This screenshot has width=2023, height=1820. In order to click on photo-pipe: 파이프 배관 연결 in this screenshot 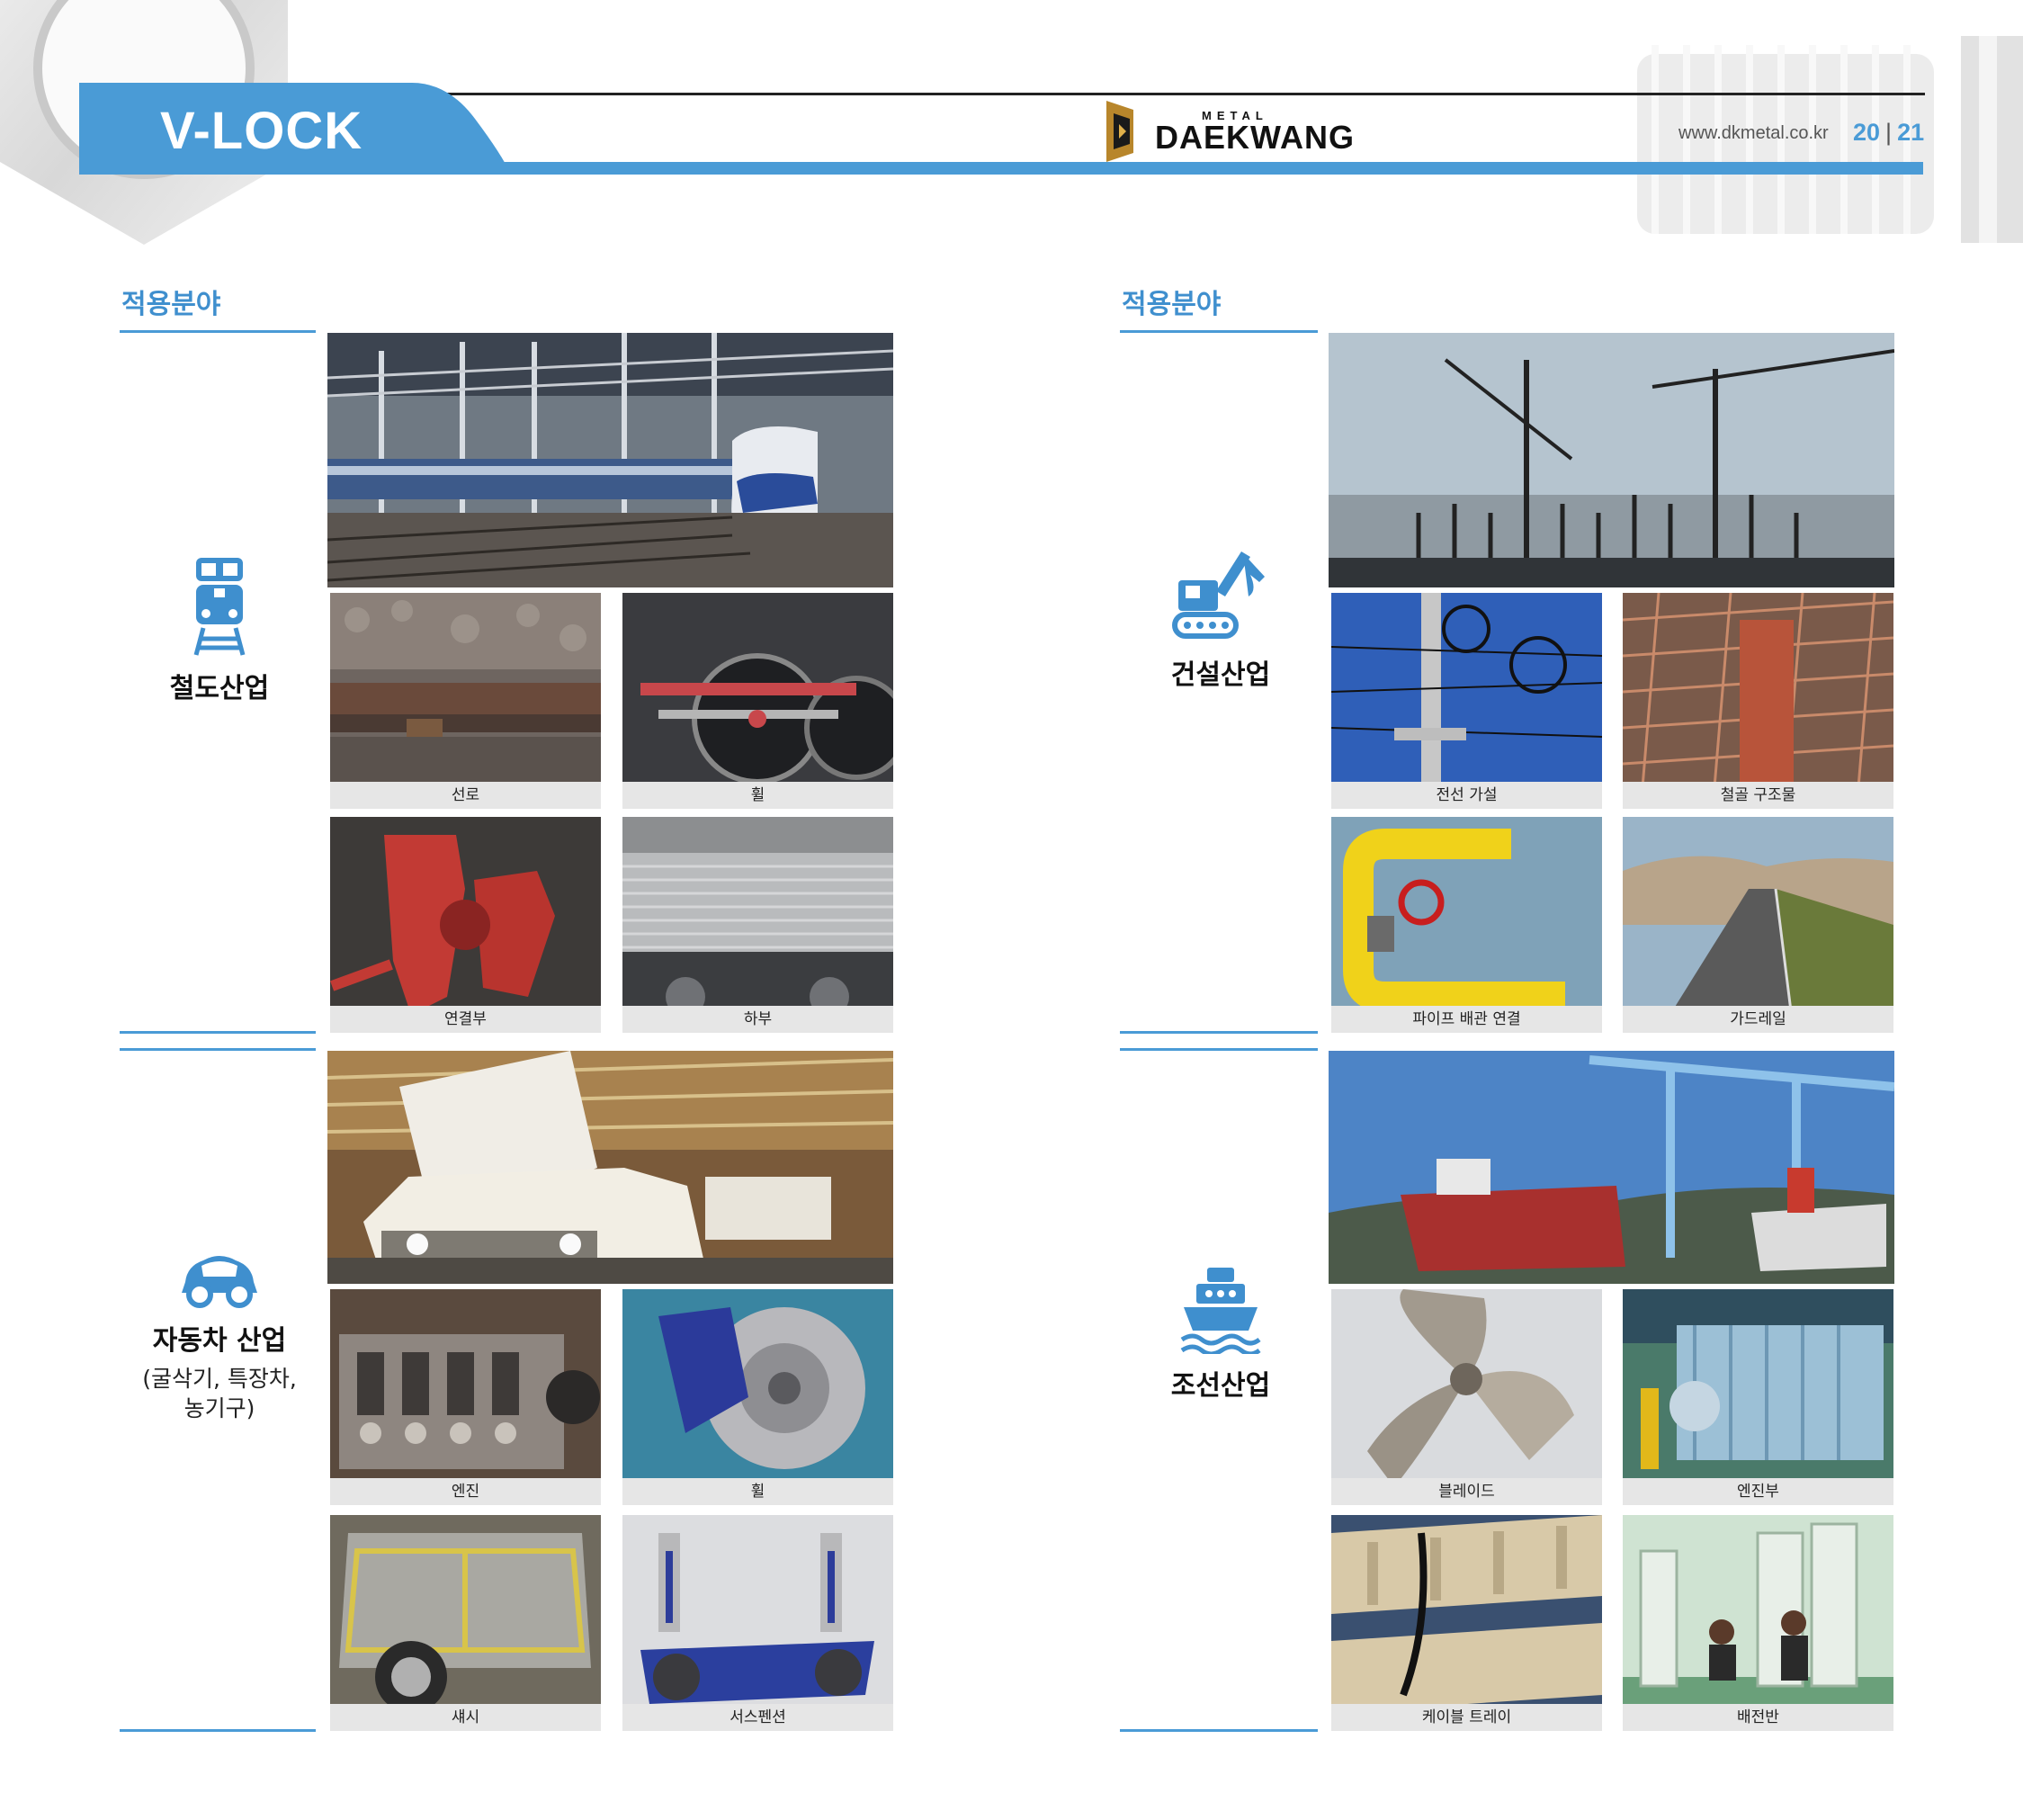, I will do `click(1466, 925)`.